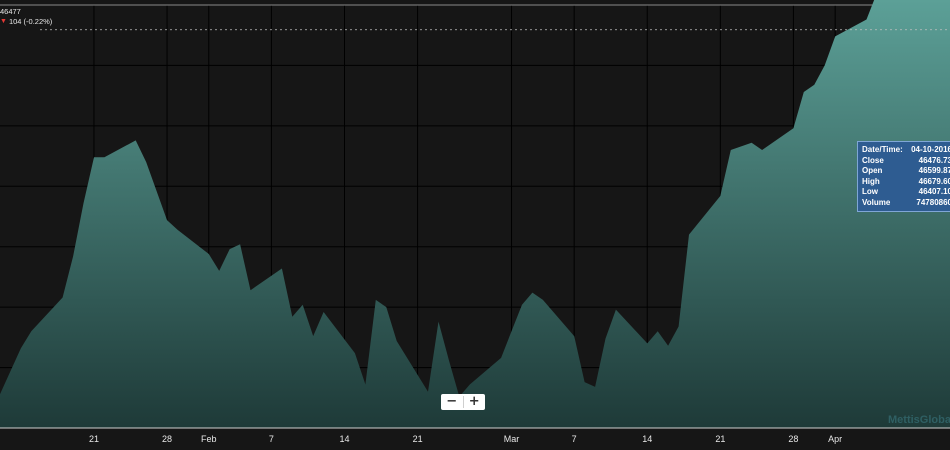  I want to click on tooltip-row-datetime: Date/Time: 04-10-2016, so click(906, 150).